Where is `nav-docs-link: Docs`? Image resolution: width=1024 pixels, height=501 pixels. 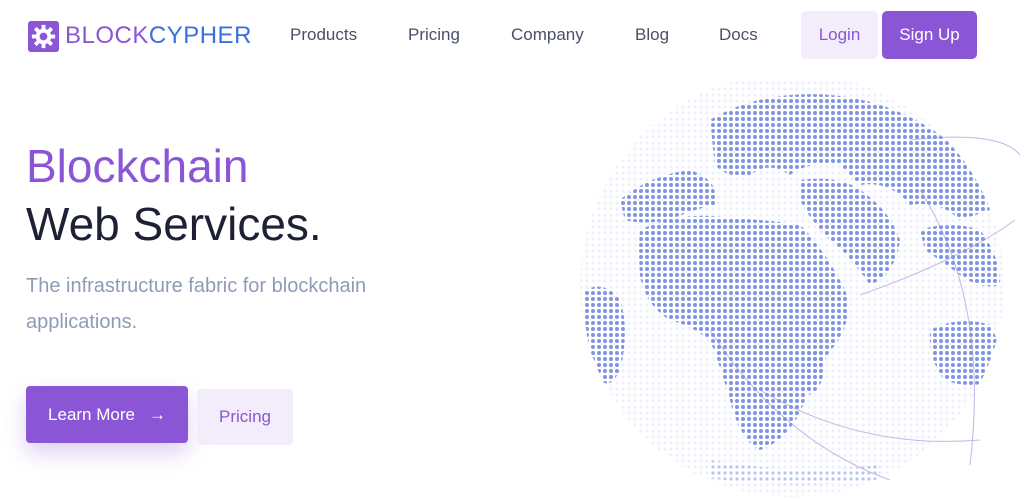
nav-docs-link: Docs is located at coordinates (738, 35).